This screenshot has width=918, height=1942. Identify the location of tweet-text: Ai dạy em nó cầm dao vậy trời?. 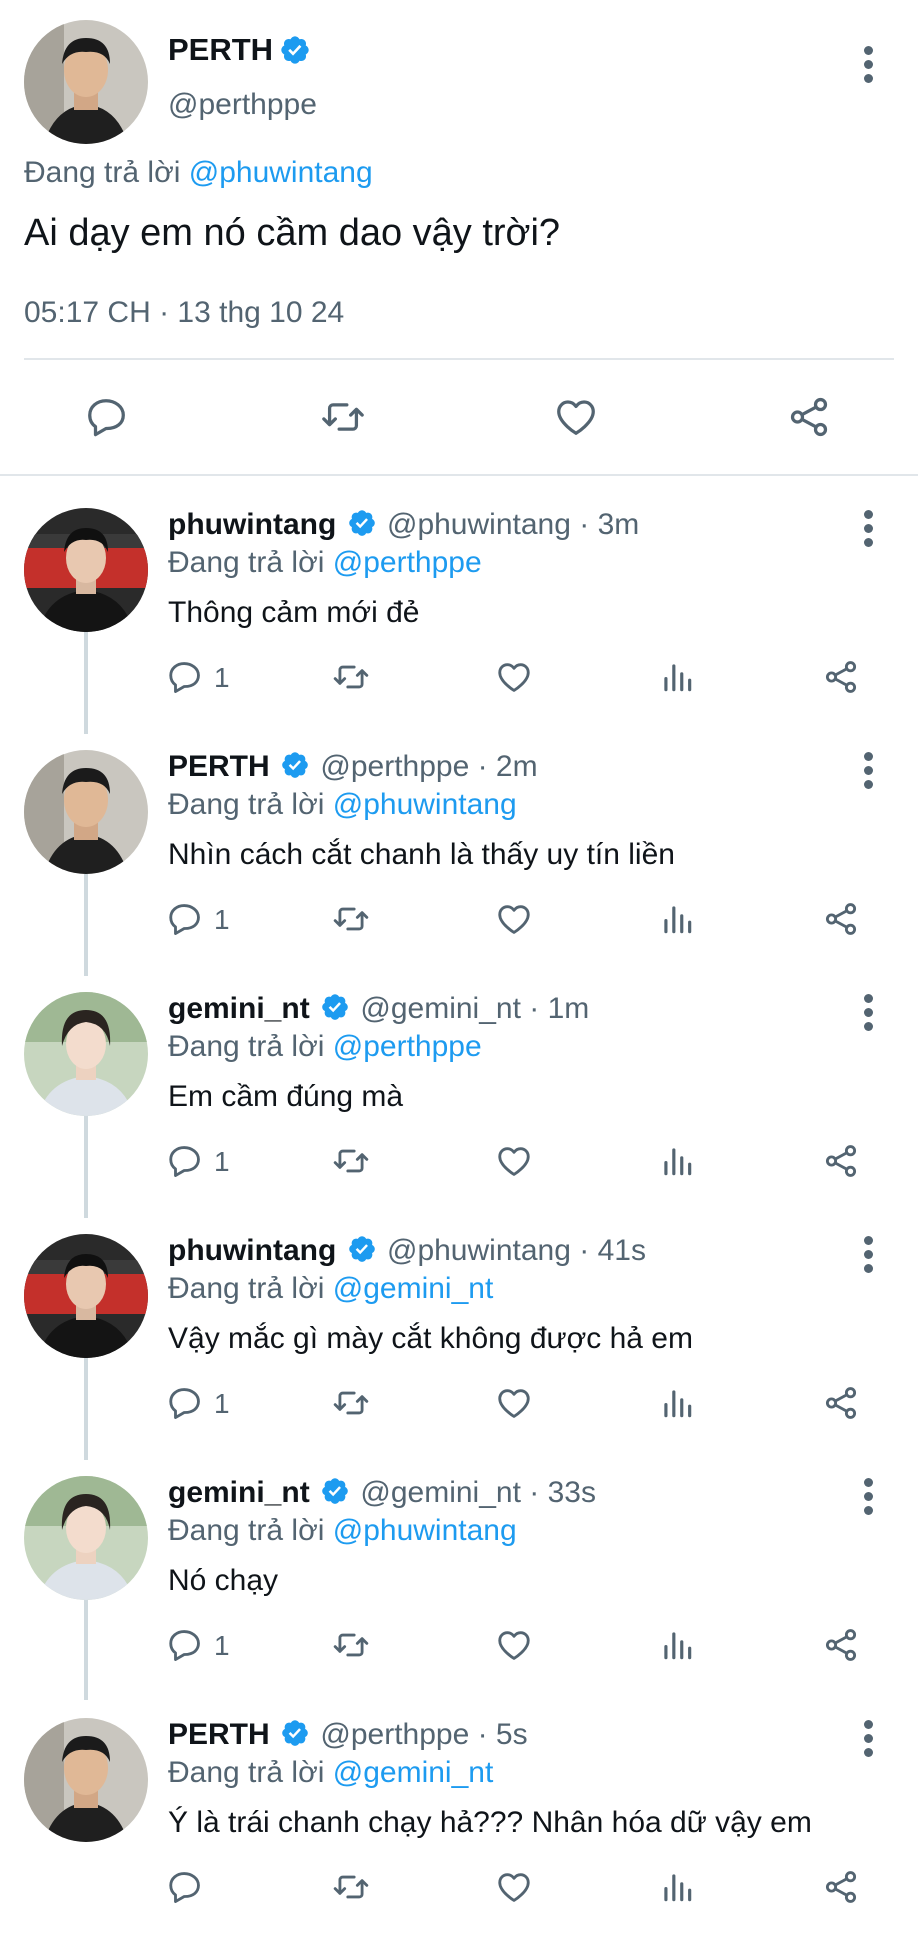
(292, 233).